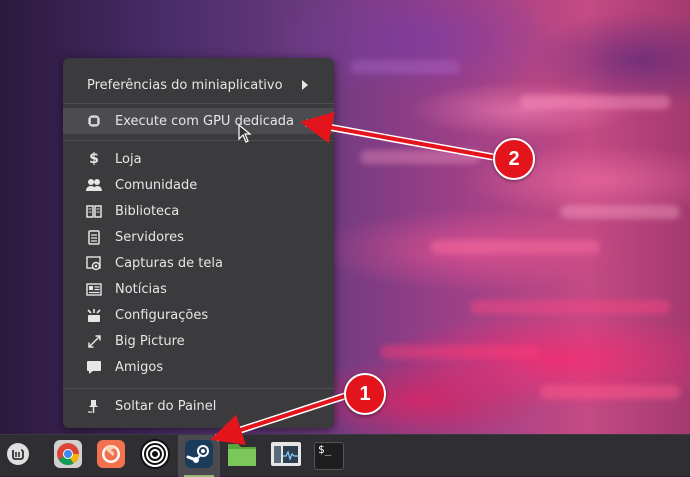 The height and width of the screenshot is (477, 690). I want to click on taskbar-circles-app, so click(155, 456).